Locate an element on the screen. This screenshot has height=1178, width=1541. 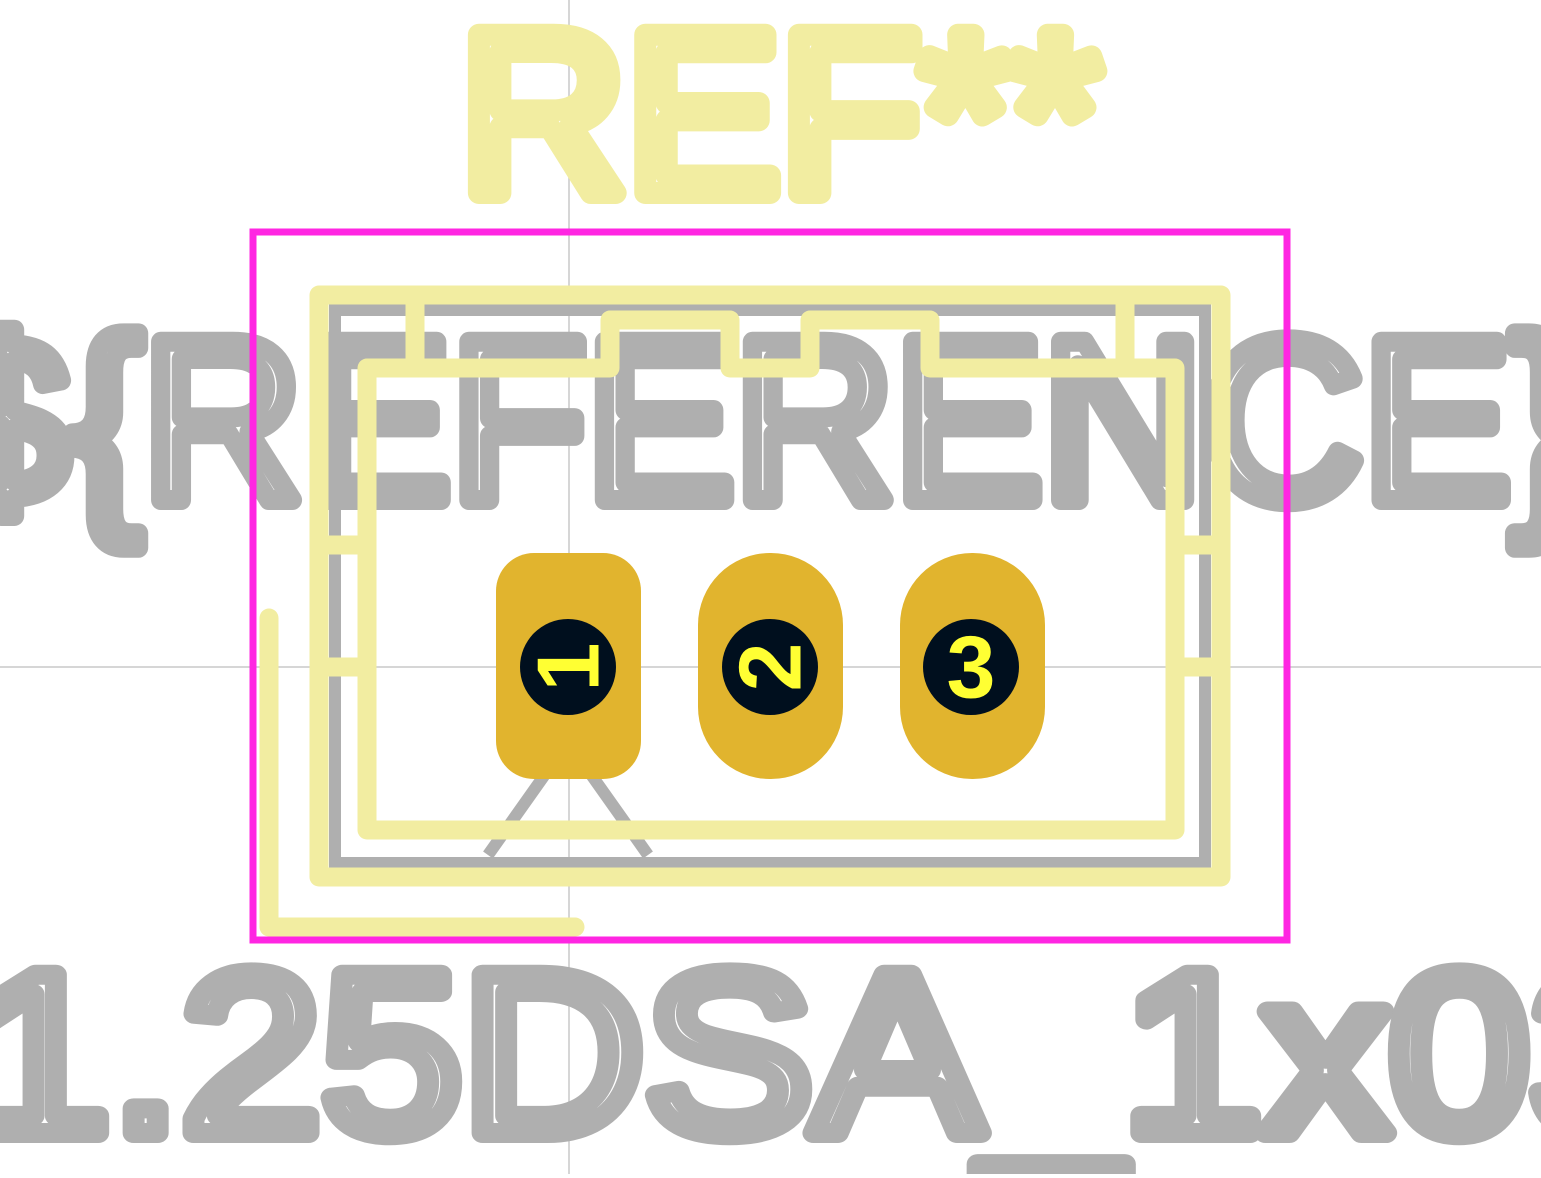
pad-3: 3 is located at coordinates (972, 666).